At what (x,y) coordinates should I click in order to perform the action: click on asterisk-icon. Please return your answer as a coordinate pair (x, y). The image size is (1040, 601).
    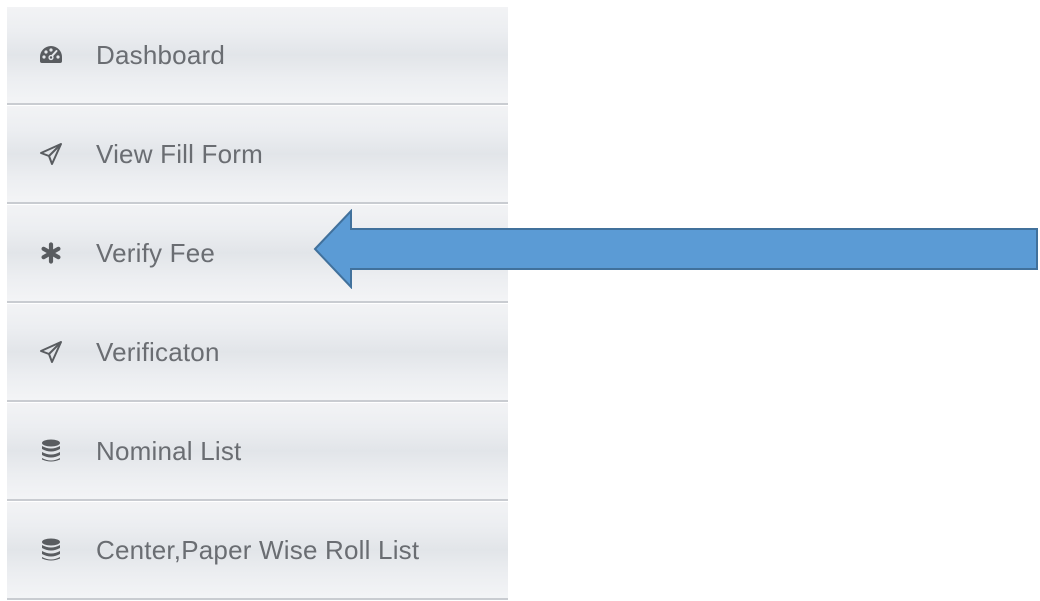
    Looking at the image, I should click on (51, 253).